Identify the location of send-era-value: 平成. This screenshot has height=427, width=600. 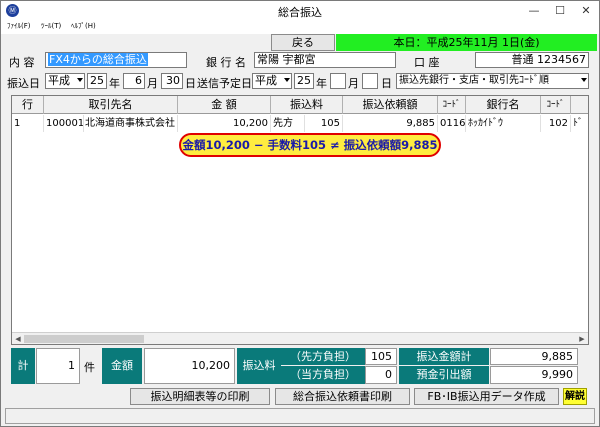
(266, 80).